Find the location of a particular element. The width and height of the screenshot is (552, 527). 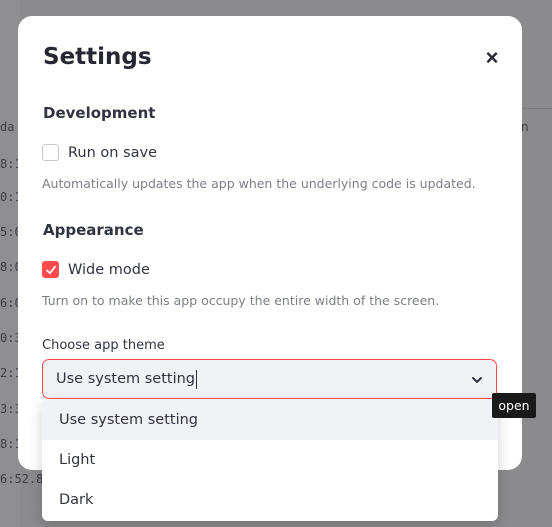

theme-select: Use system setting is located at coordinates (269, 379).